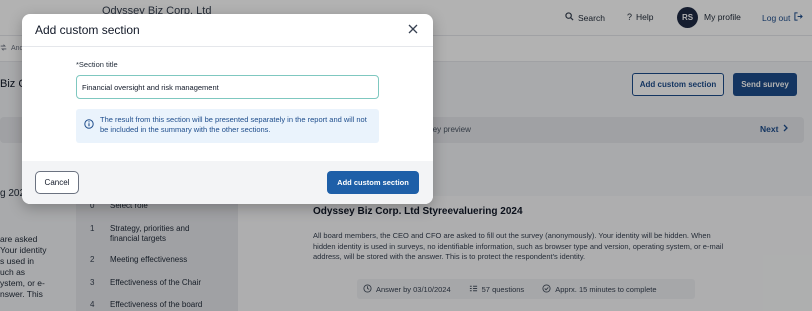 The height and width of the screenshot is (311, 812). Describe the element at coordinates (227, 46) in the screenshot. I see `divider` at that location.